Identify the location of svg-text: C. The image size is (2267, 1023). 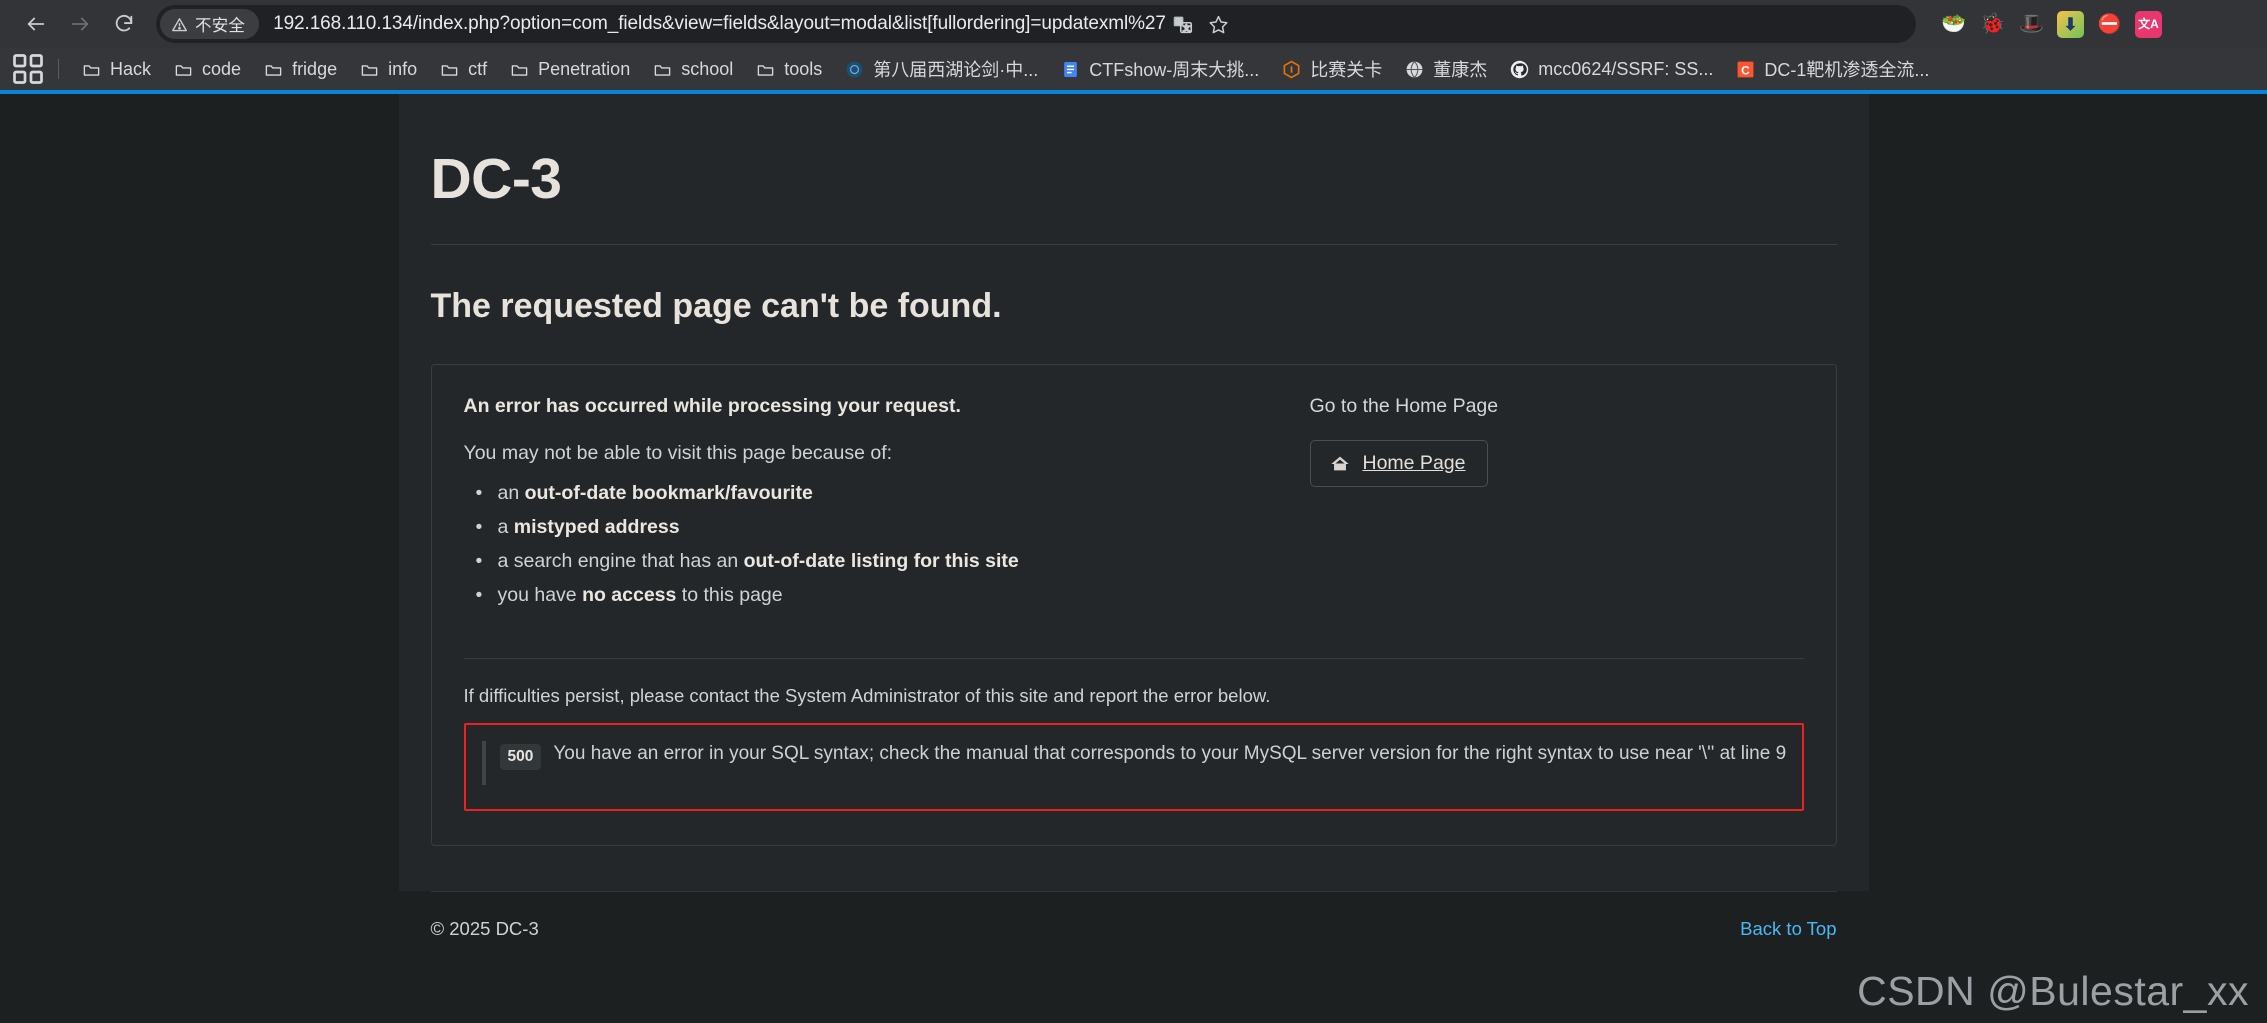
(1745, 70).